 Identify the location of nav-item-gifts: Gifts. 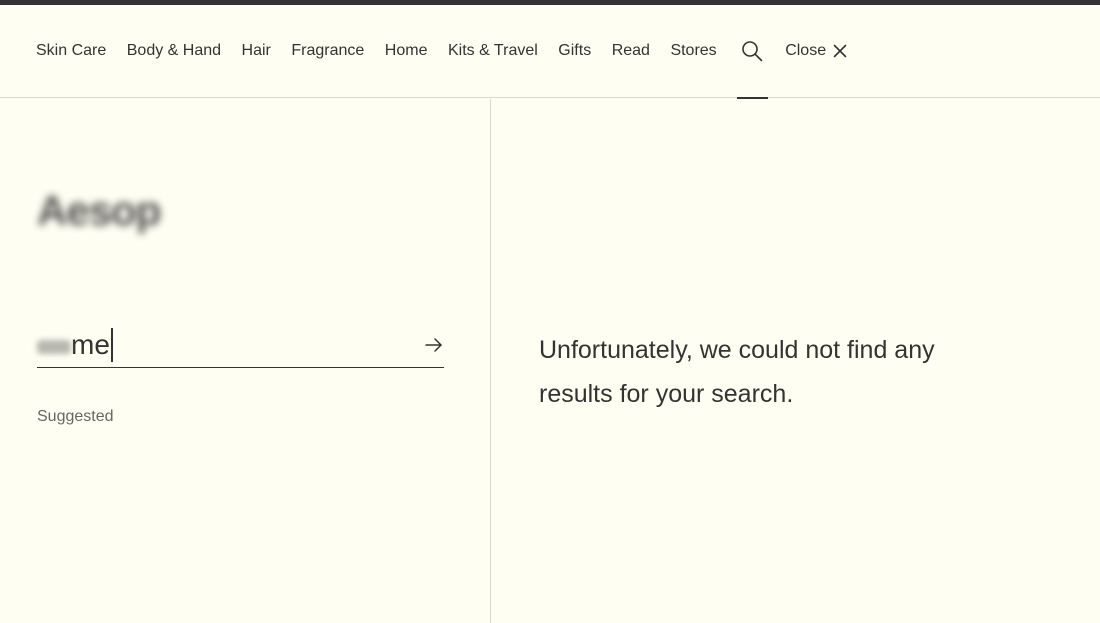
(574, 51).